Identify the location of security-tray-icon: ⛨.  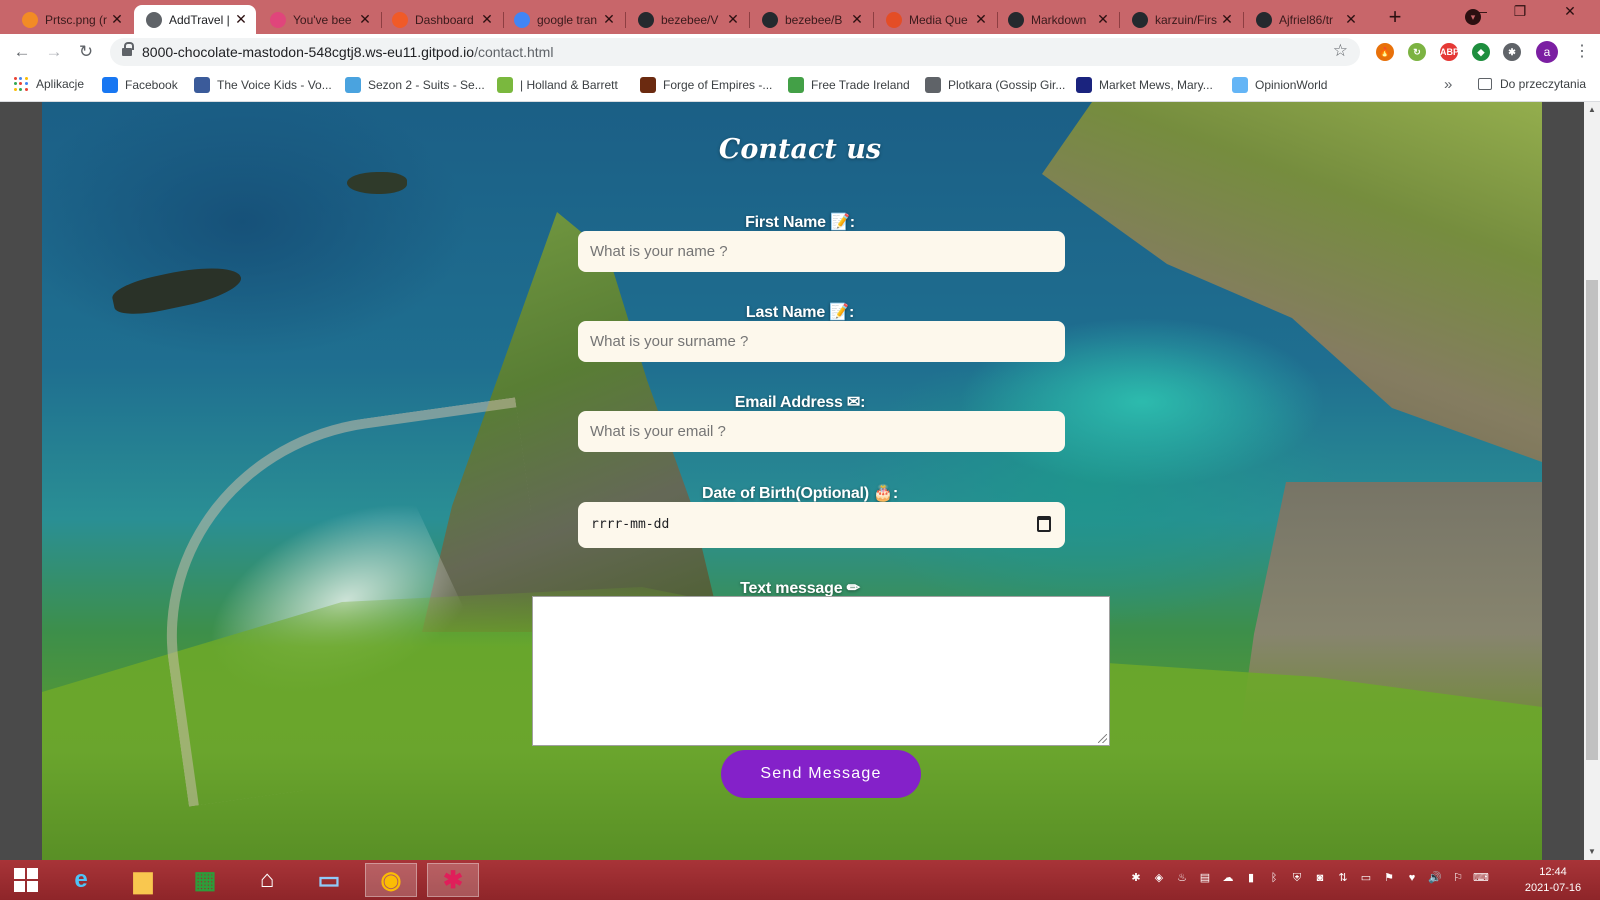
(1297, 878).